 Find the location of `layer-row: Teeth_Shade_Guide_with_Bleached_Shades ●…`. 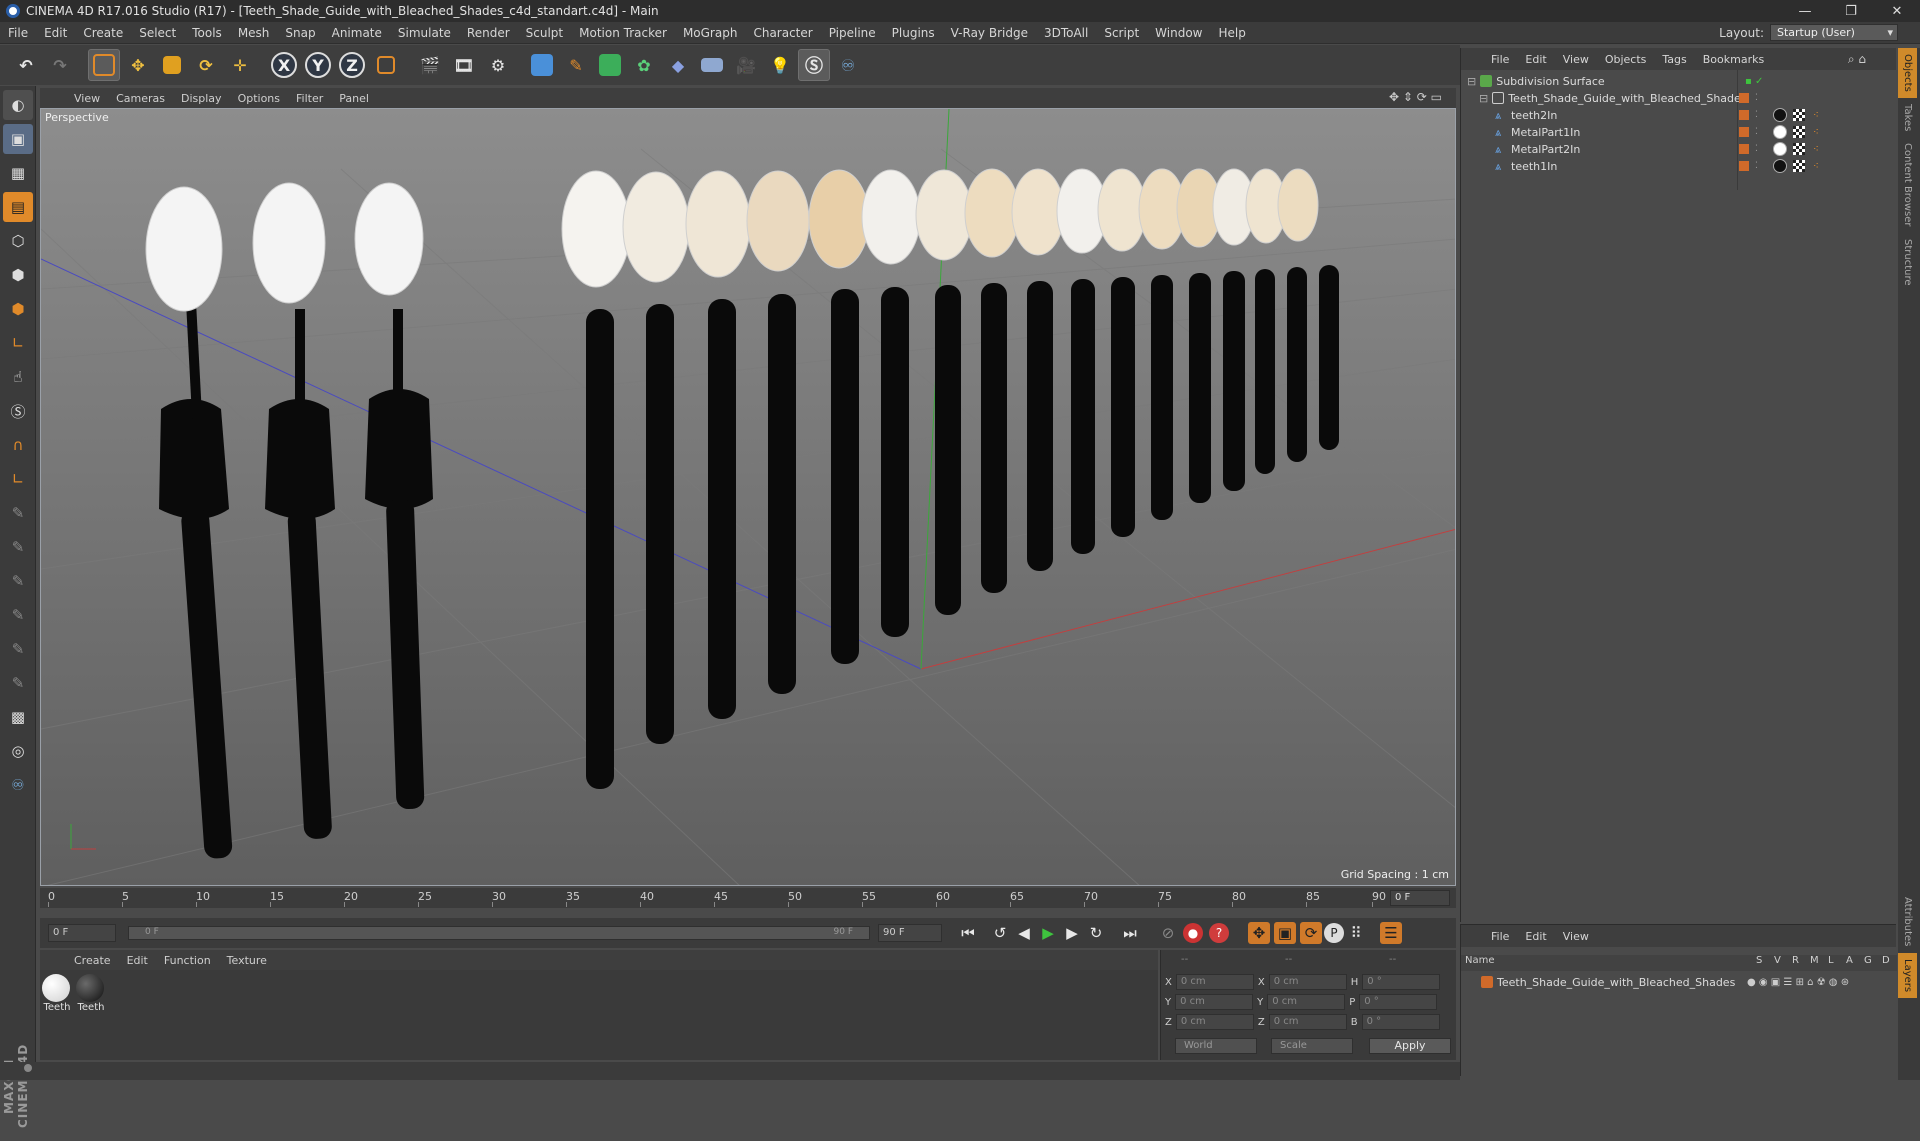

layer-row: Teeth_Shade_Guide_with_Bleached_Shades ●… is located at coordinates (1677, 982).